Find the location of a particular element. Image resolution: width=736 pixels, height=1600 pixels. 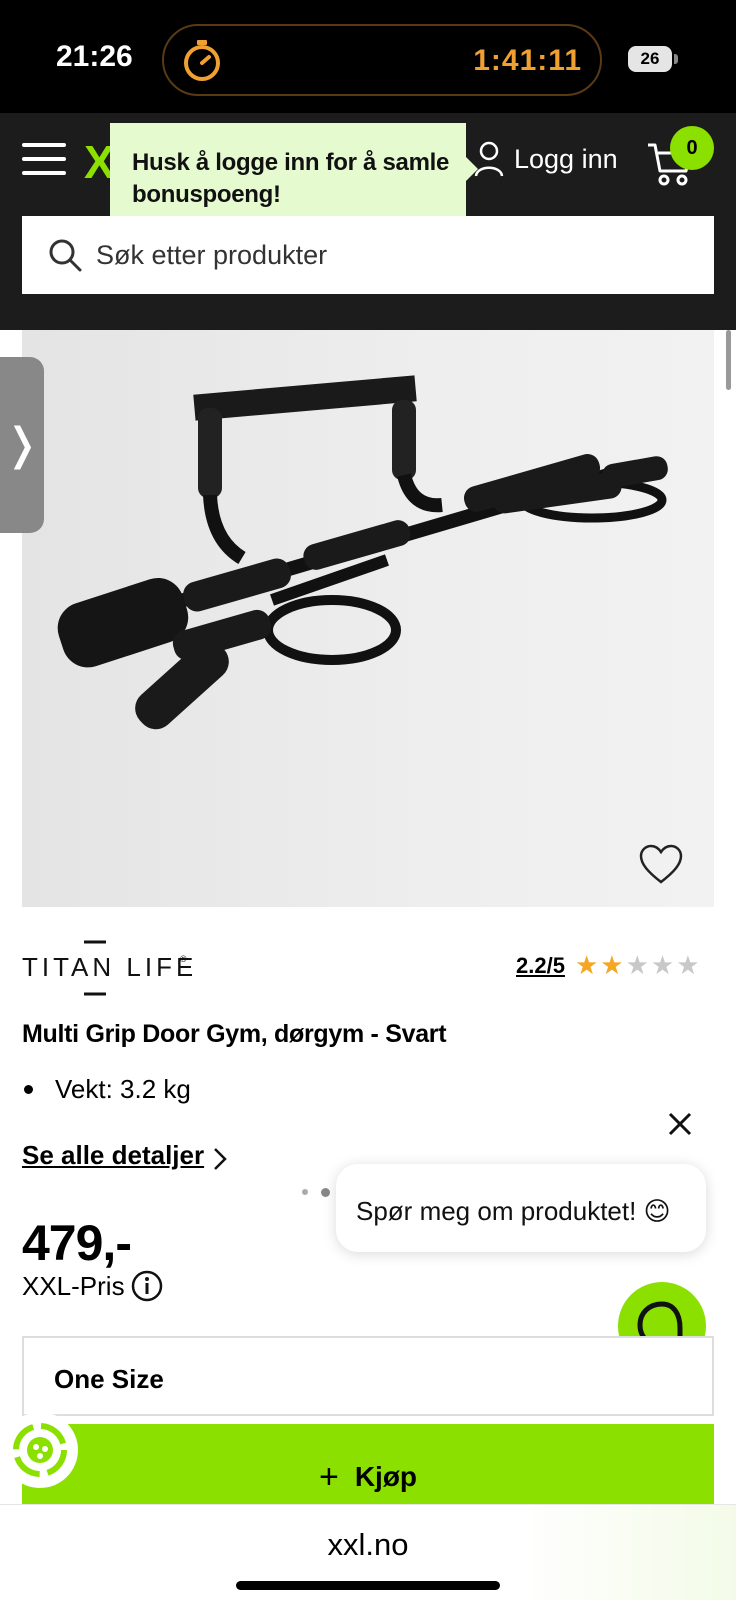

rating-stars: ★★★★★ is located at coordinates (636, 965).